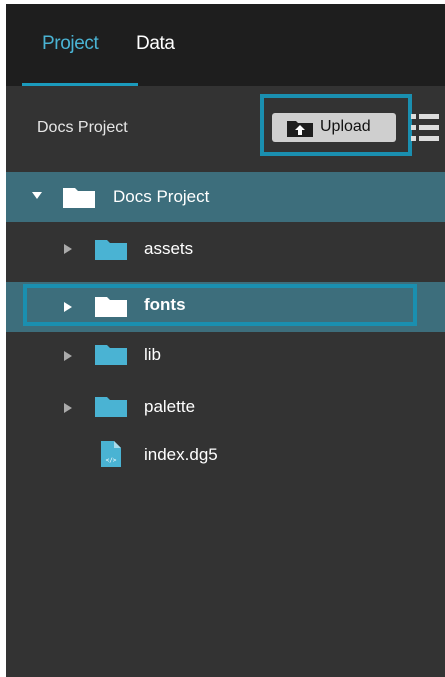 This screenshot has height=677, width=445. What do you see at coordinates (169, 248) in the screenshot?
I see `tree-label-assets: assets` at bounding box center [169, 248].